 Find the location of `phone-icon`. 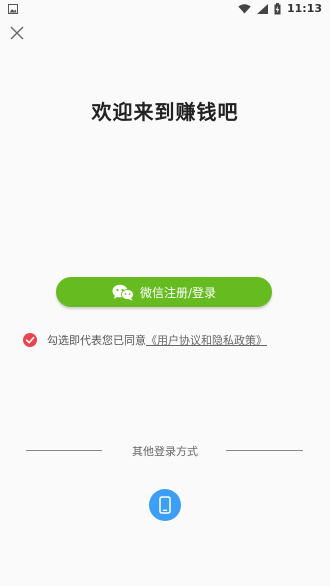

phone-icon is located at coordinates (165, 505).